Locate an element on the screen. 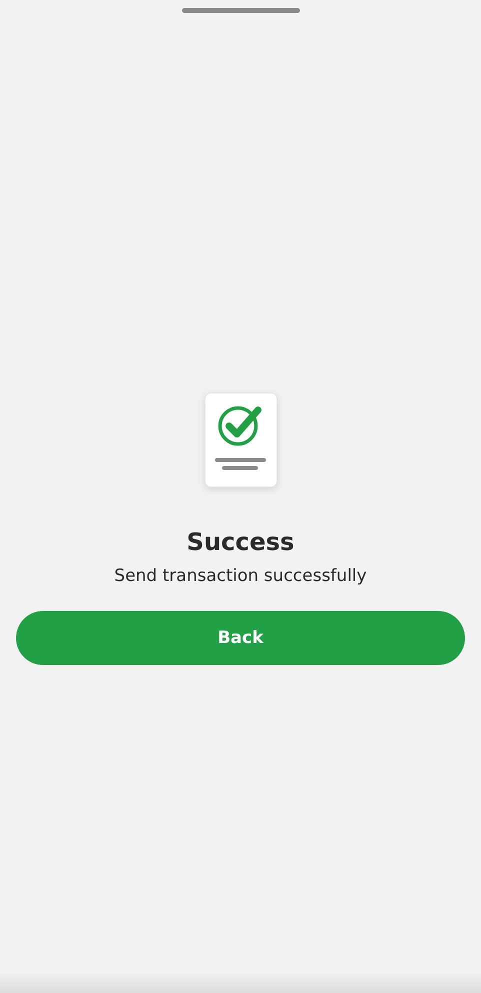  back-button: Back is located at coordinates (240, 638).